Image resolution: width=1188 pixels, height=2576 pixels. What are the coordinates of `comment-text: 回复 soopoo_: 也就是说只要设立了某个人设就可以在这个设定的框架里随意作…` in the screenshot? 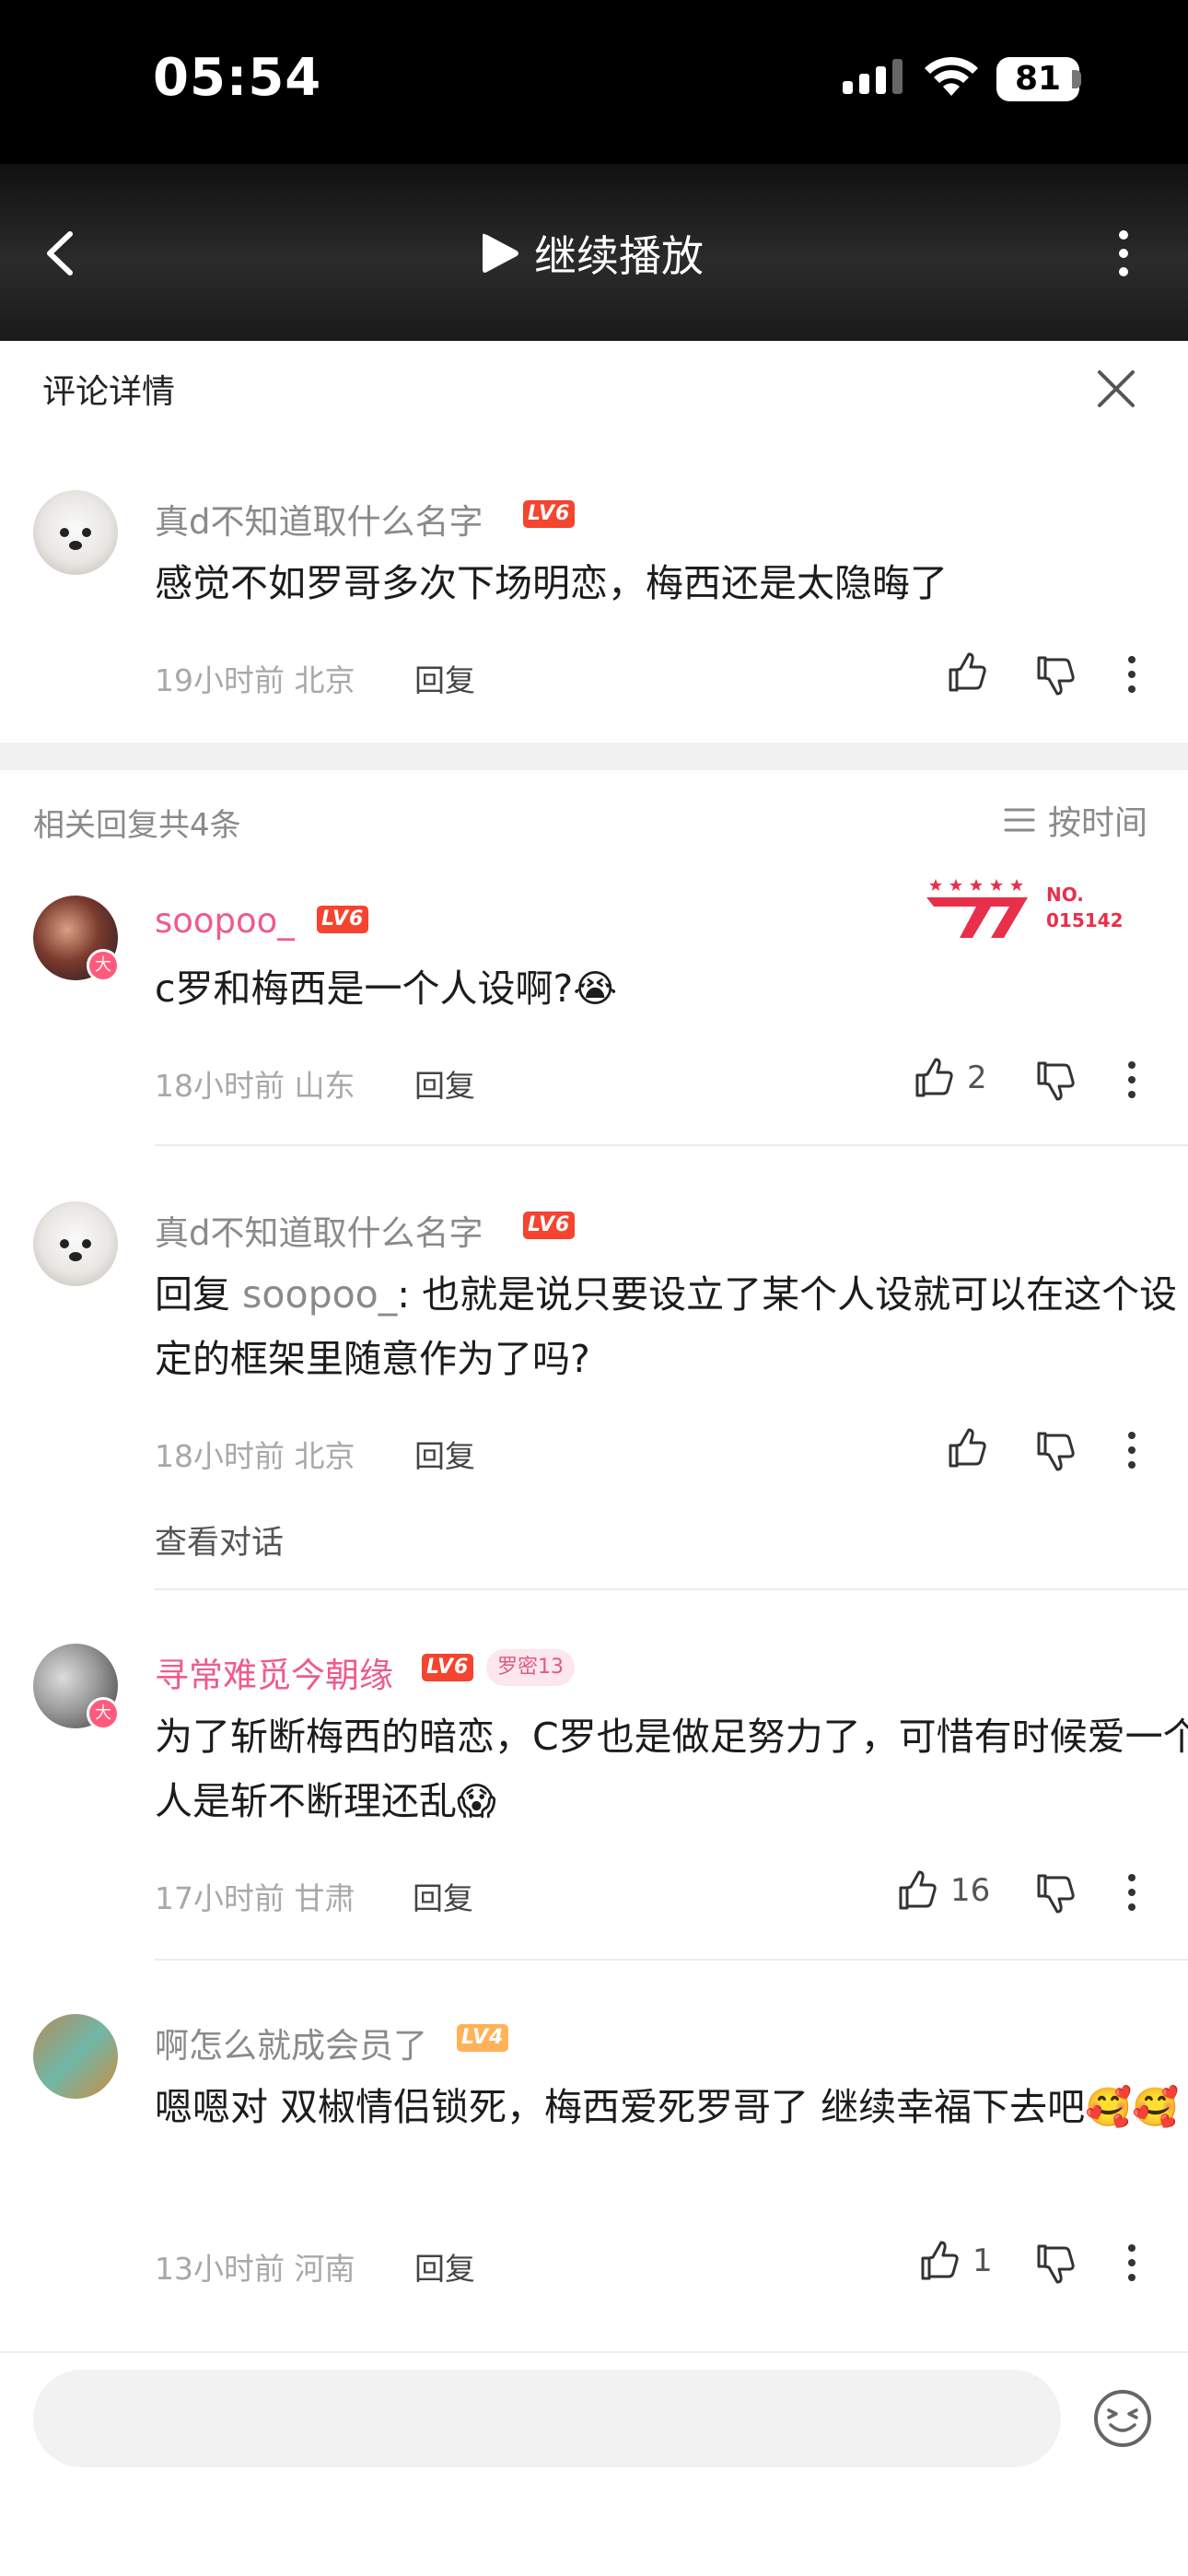 It's located at (671, 1326).